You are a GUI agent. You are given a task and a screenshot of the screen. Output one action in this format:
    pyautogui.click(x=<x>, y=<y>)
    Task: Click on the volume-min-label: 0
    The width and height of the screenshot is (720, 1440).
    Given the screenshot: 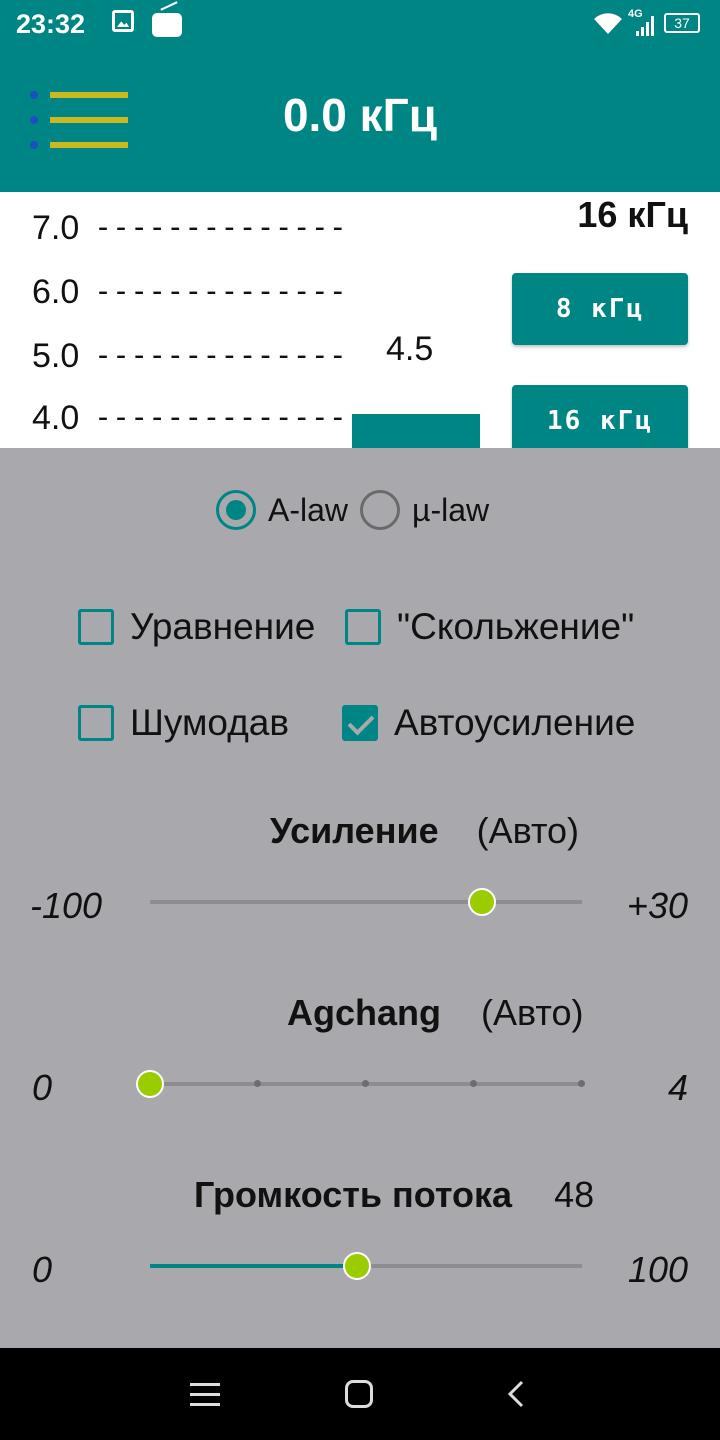 What is the action you would take?
    pyautogui.click(x=42, y=1269)
    